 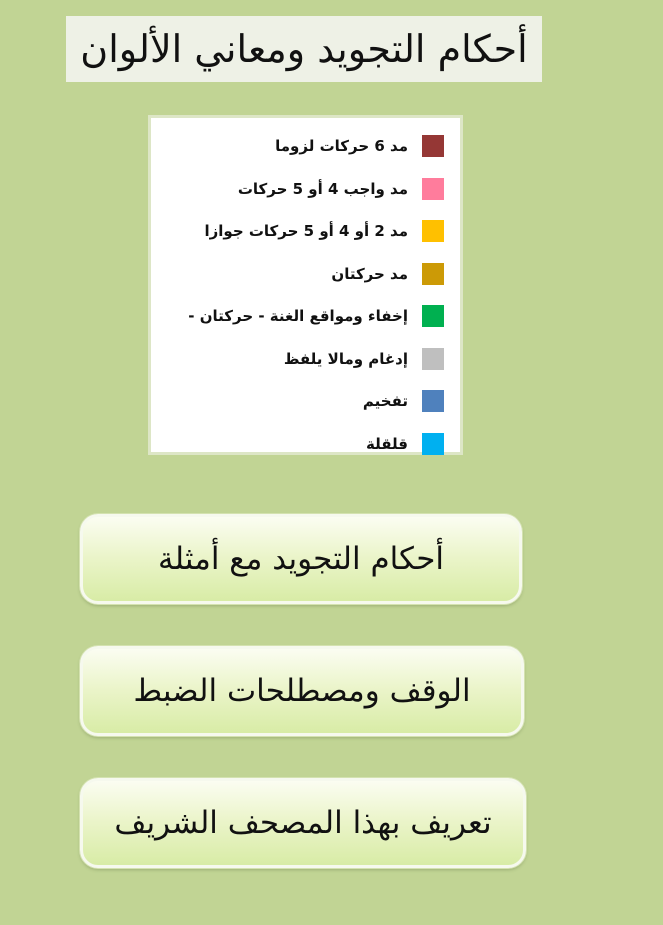 I want to click on legend-item: مد واجب 4 أو 5 حركات, so click(x=297, y=189).